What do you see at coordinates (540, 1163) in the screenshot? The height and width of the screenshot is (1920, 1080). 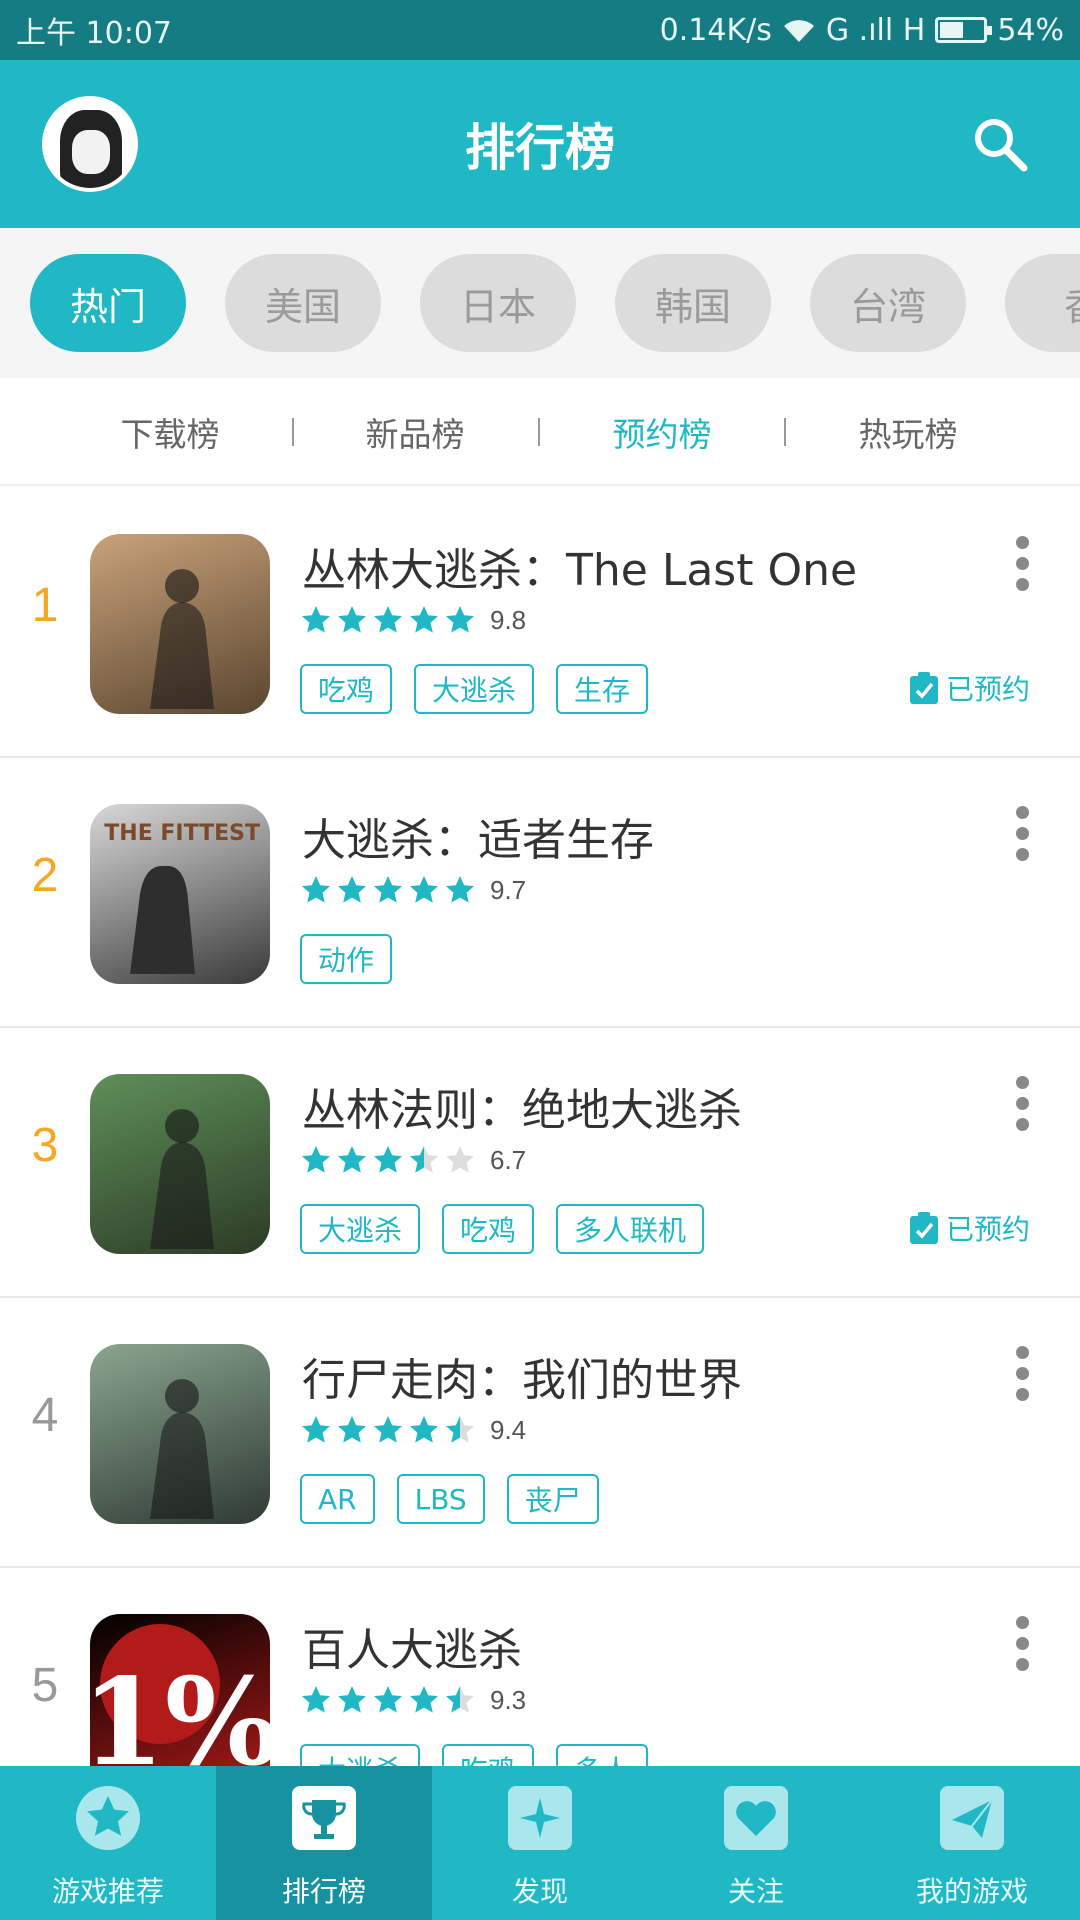 I see `game-row: 3 丛林法则：绝地大逃杀 6.7 大逃杀 吃鸡 多人联机 已预约` at bounding box center [540, 1163].